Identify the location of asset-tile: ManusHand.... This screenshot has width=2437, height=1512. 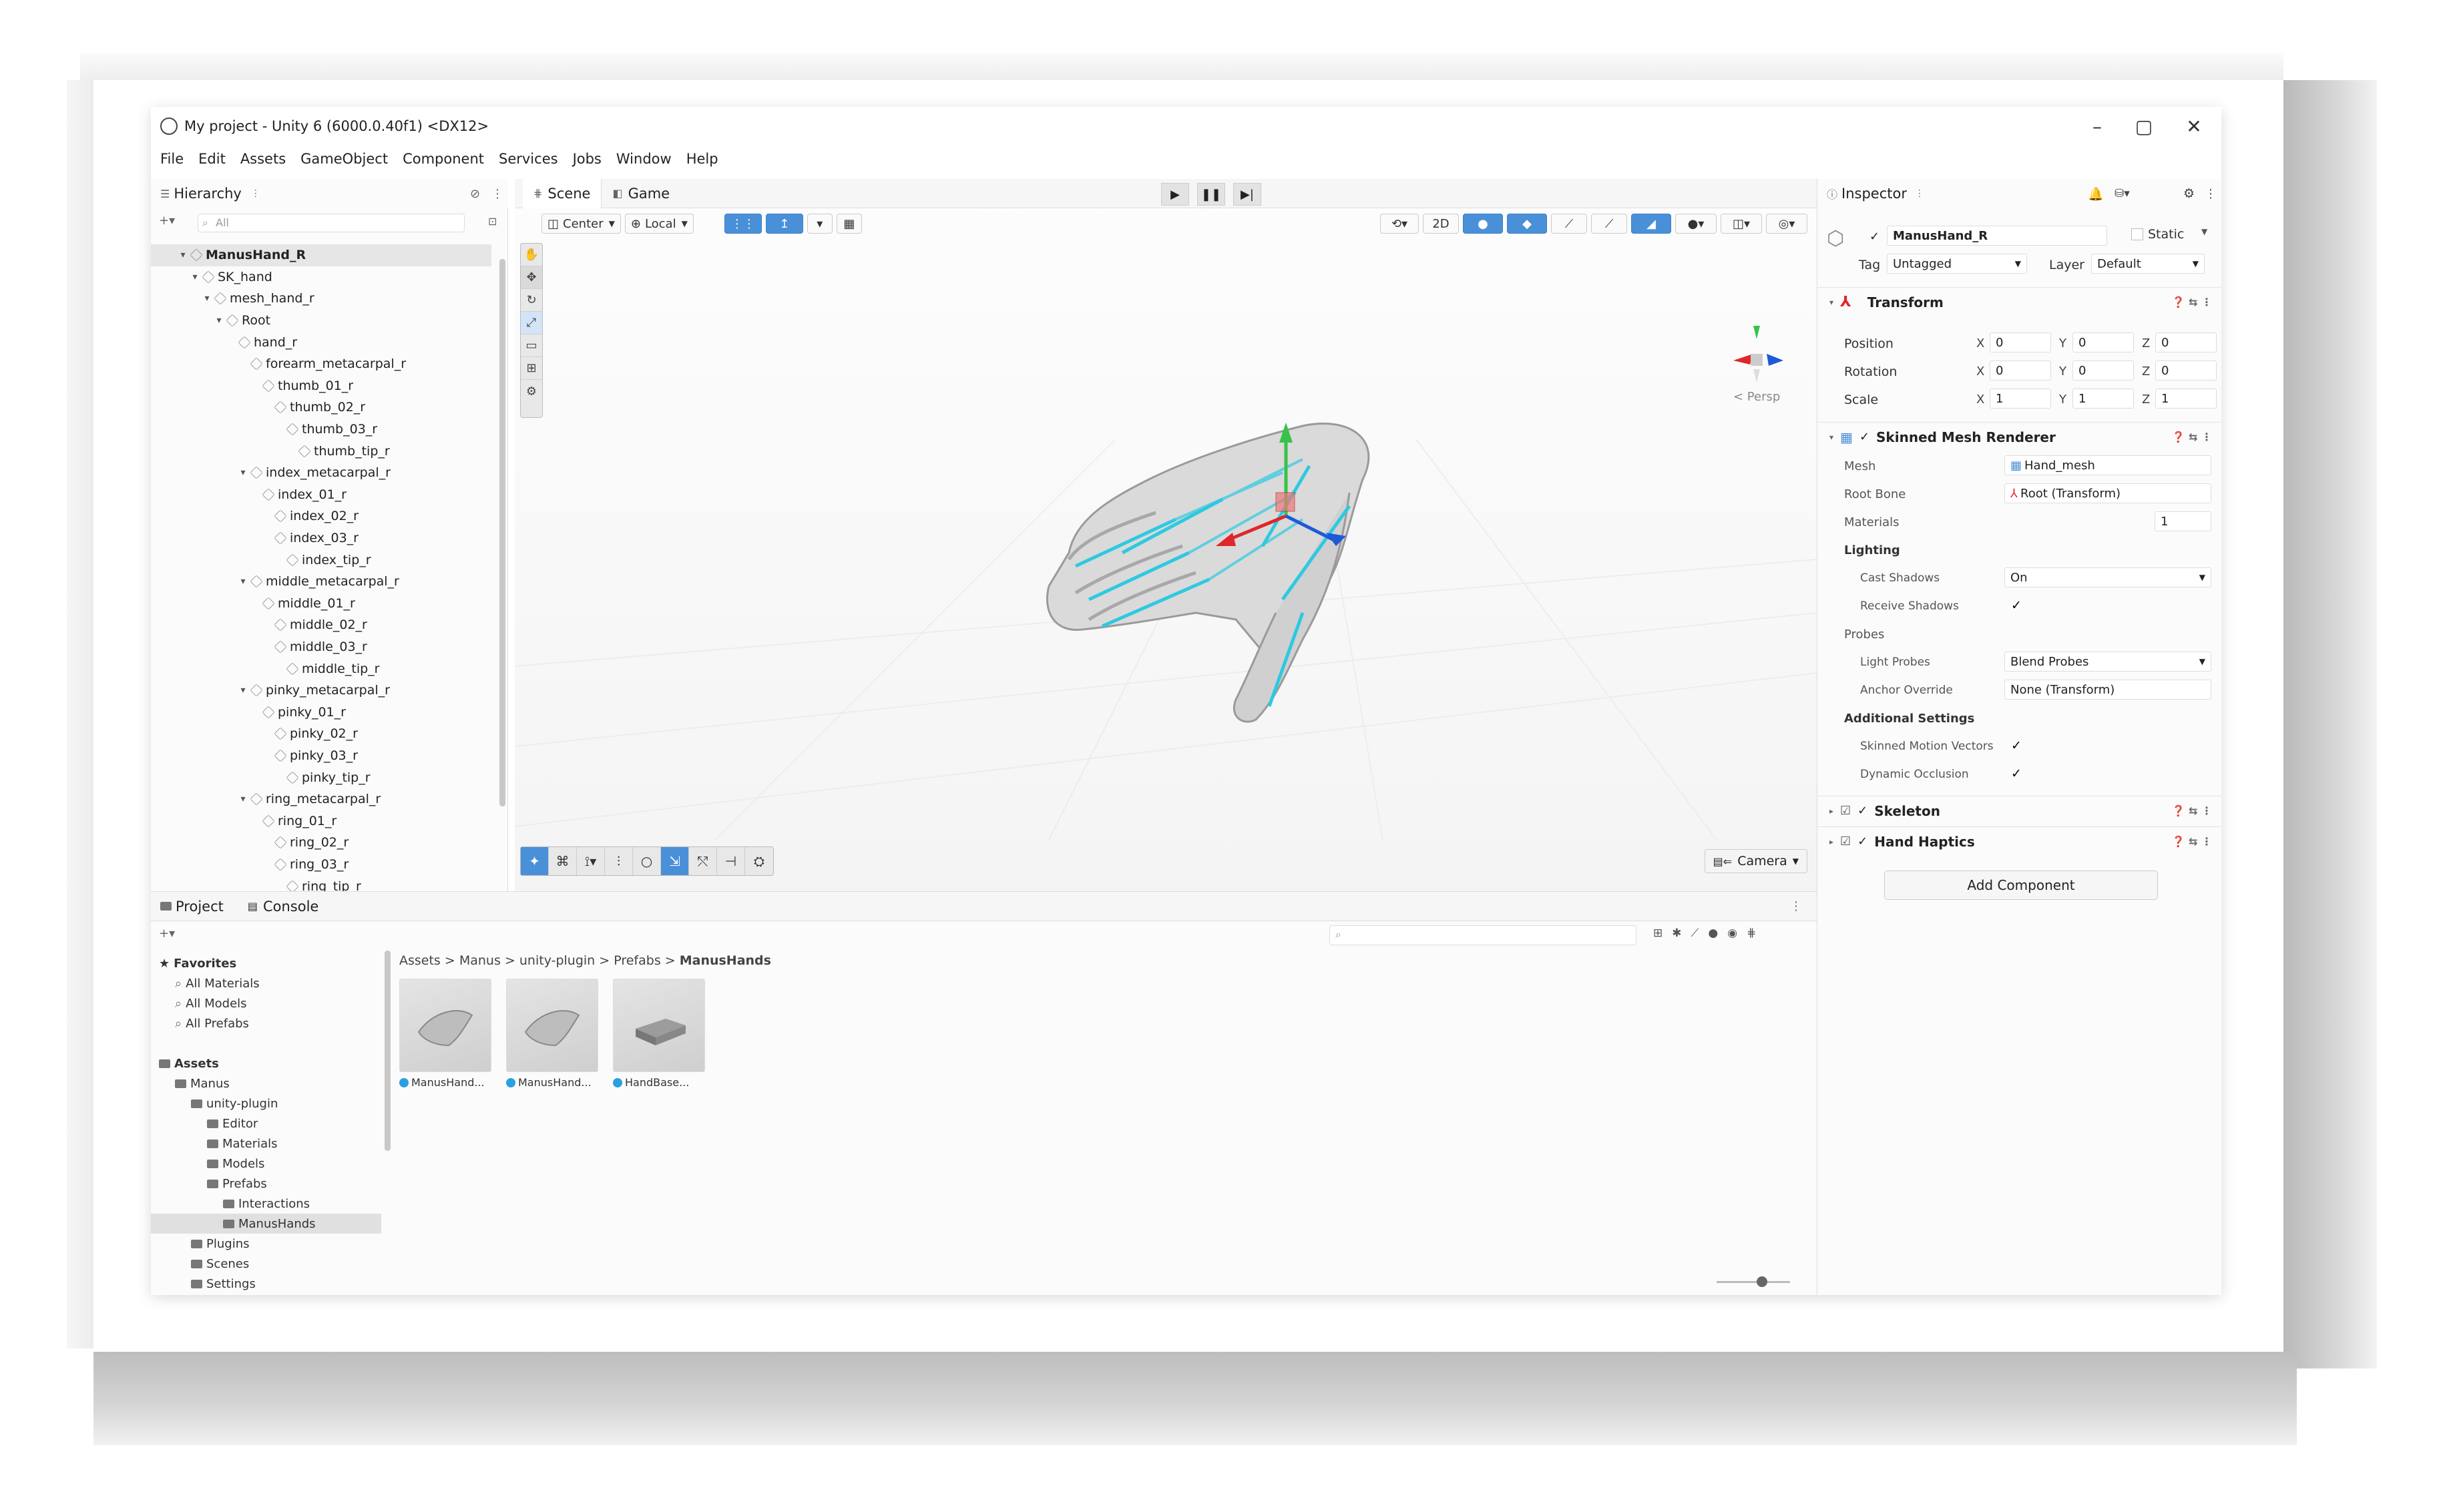
(553, 1039).